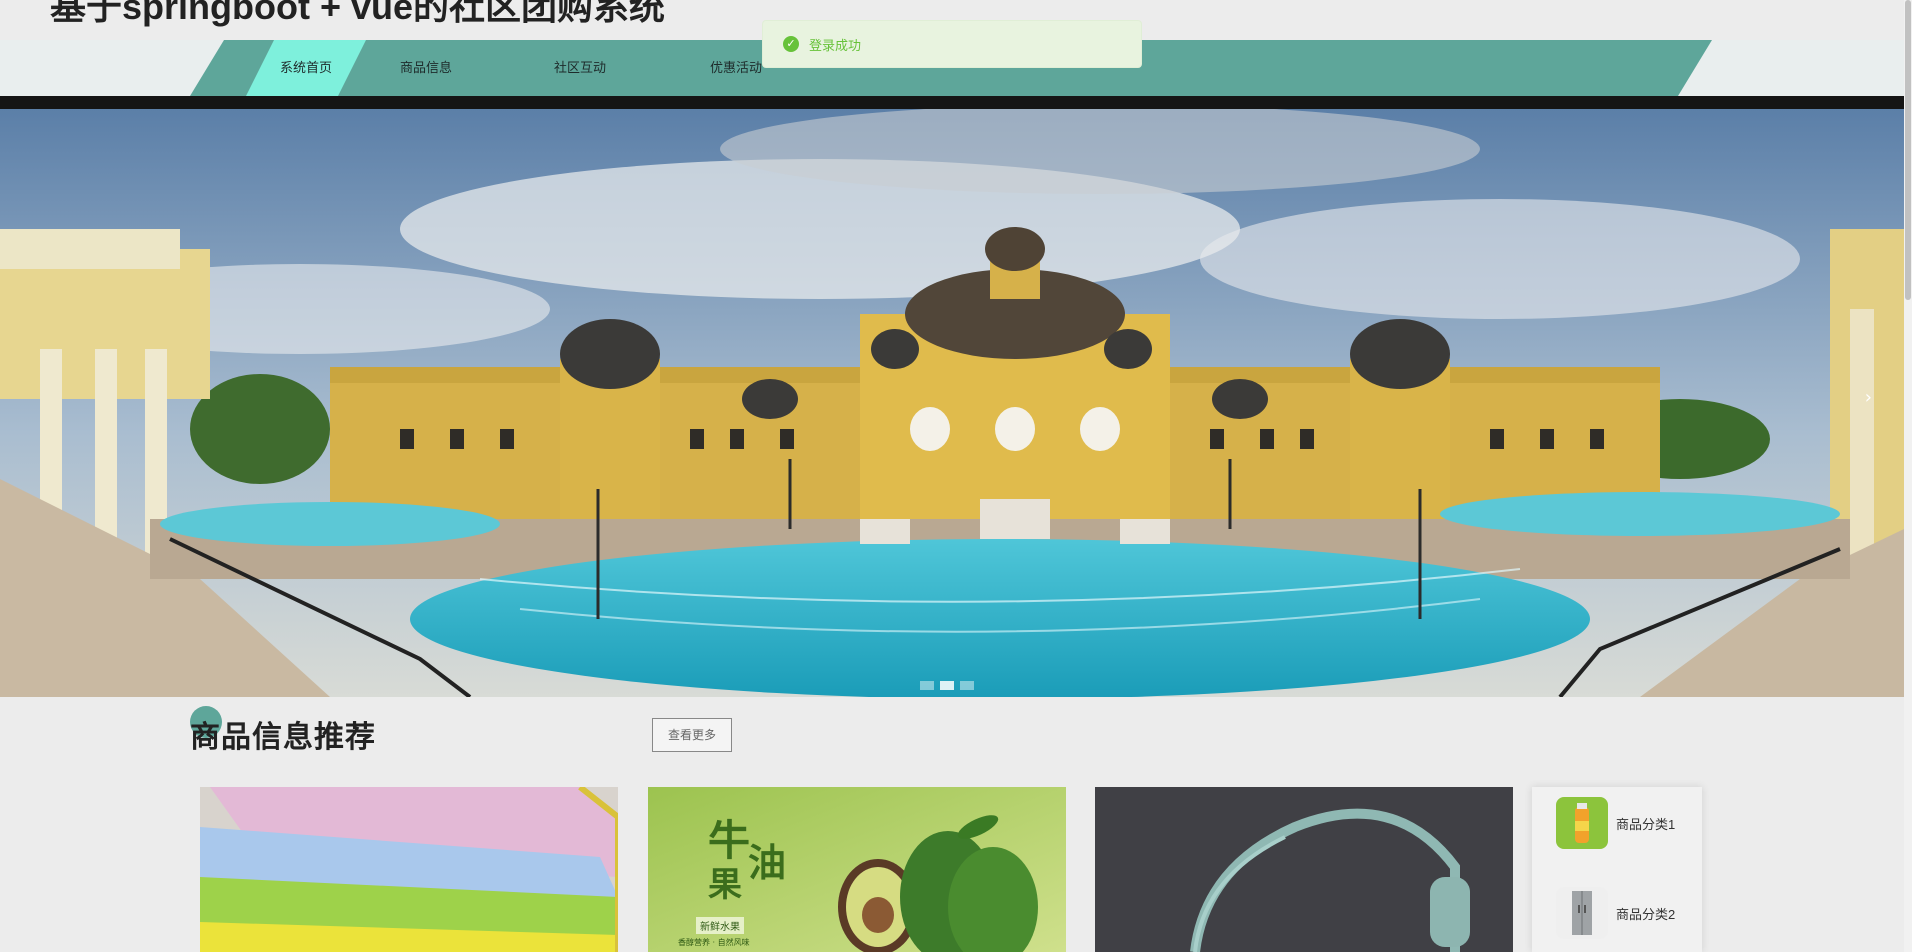 This screenshot has height=952, width=1912. I want to click on nav-item-community: 社区互动, so click(580, 68).